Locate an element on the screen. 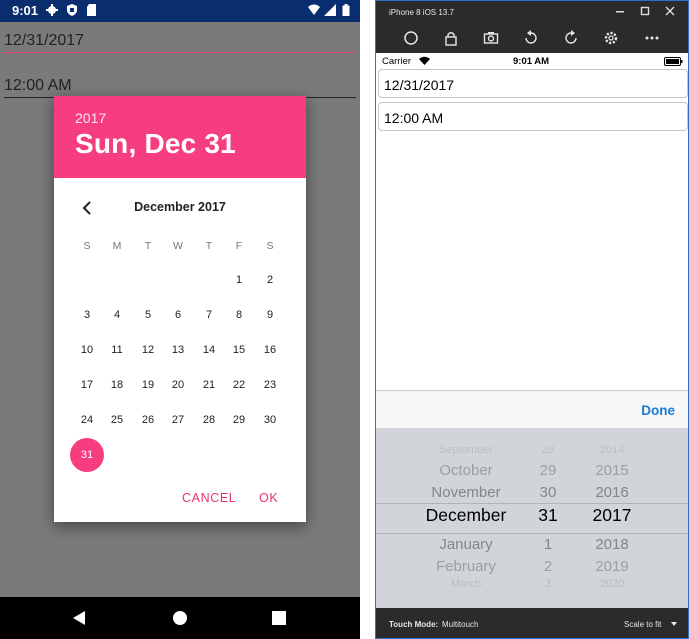 The image size is (689, 639). picker-year-option: 2015 is located at coordinates (612, 470).